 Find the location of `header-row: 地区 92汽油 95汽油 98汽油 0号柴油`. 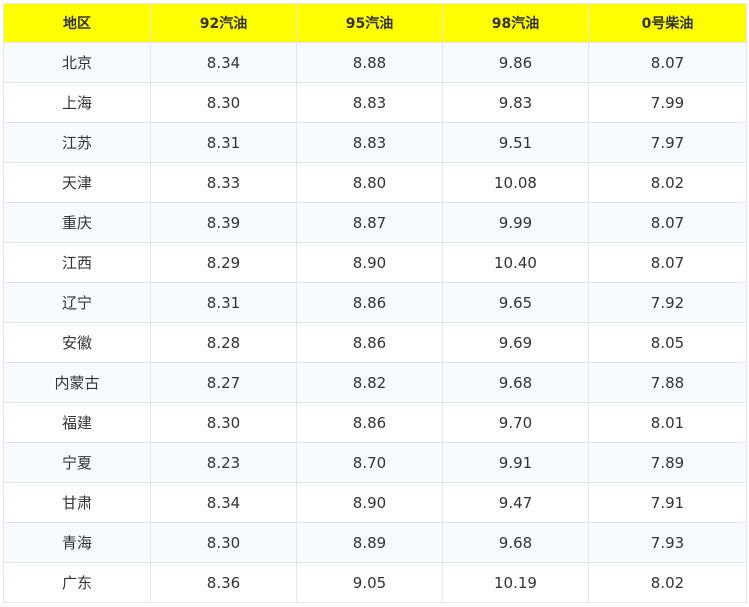

header-row: 地区 92汽油 95汽油 98汽油 0号柴油 is located at coordinates (375, 23).